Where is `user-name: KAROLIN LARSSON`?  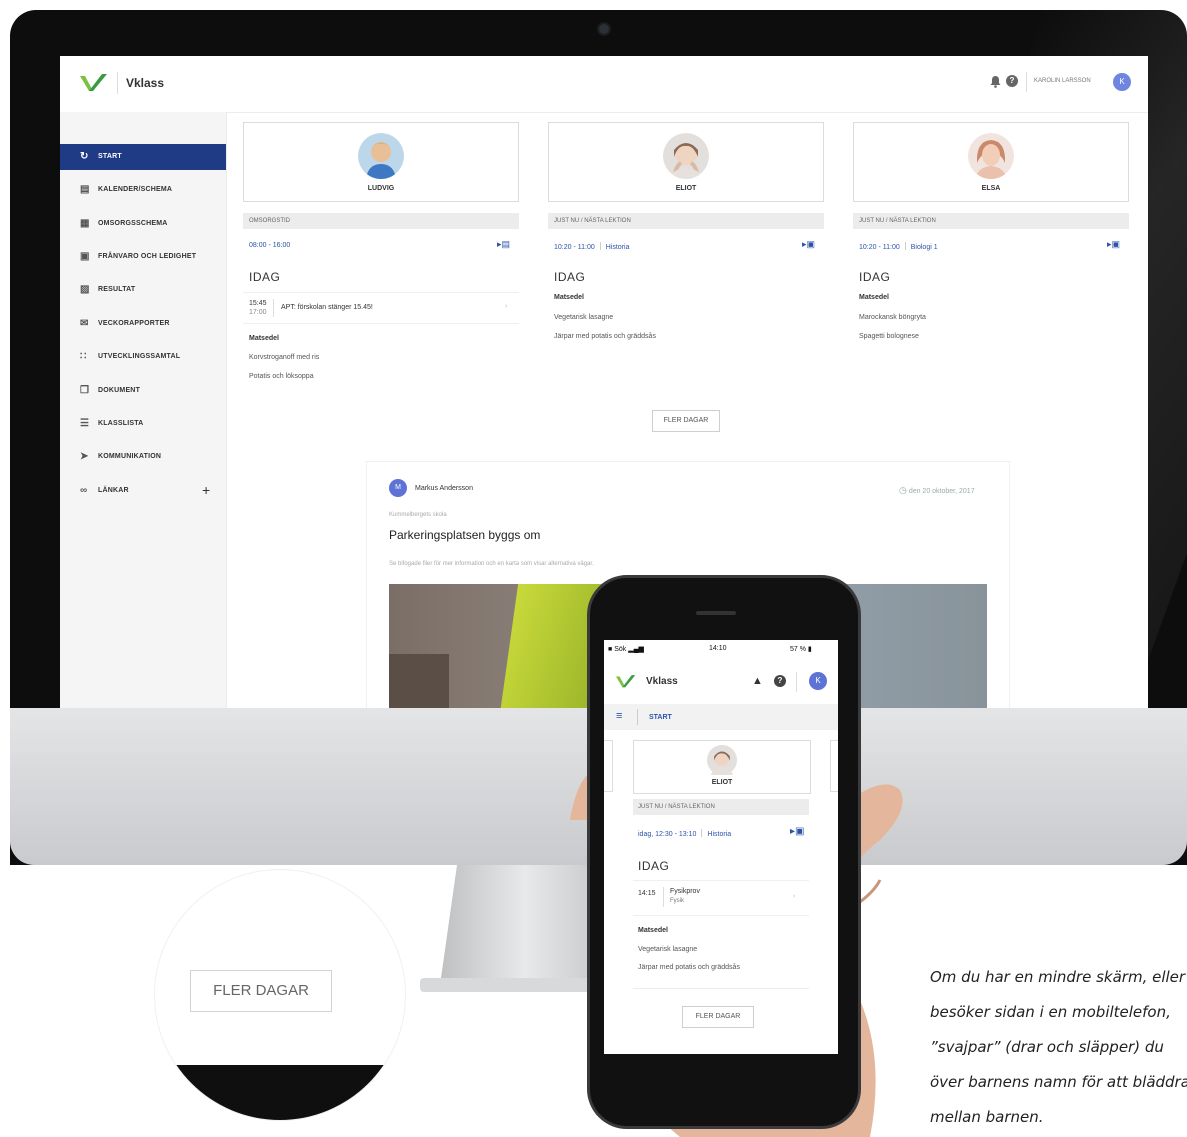
user-name: KAROLIN LARSSON is located at coordinates (1062, 81).